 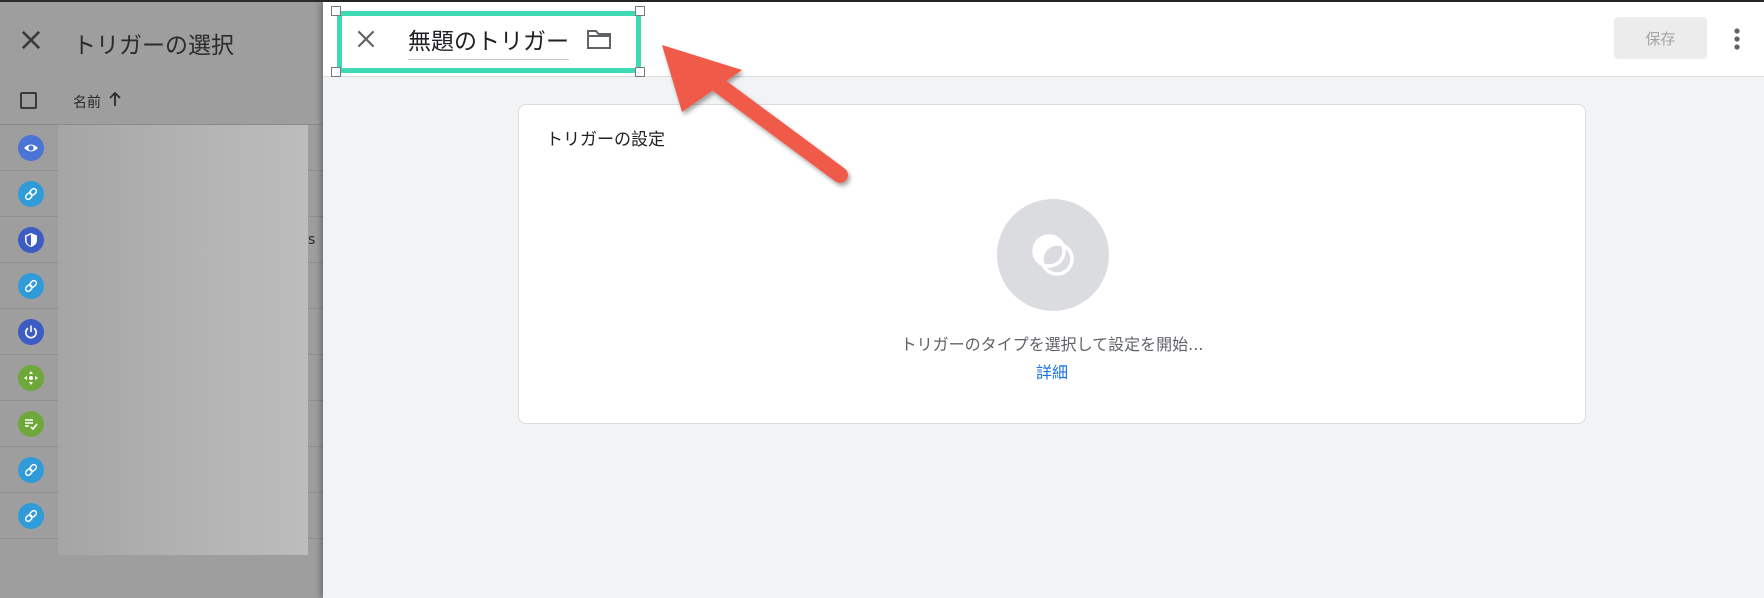 What do you see at coordinates (312, 240) in the screenshot?
I see `partial-row-text: s` at bounding box center [312, 240].